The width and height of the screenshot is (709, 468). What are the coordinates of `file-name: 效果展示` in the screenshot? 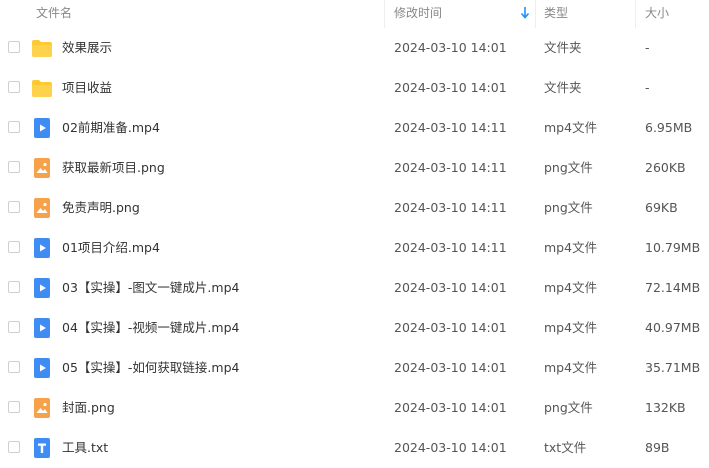 It's located at (87, 48).